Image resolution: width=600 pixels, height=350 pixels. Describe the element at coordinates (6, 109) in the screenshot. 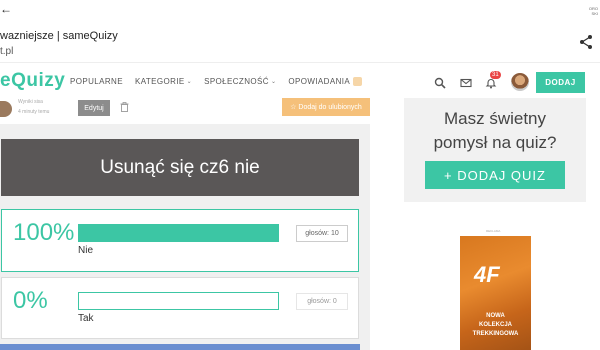

I see `author-avatar` at that location.